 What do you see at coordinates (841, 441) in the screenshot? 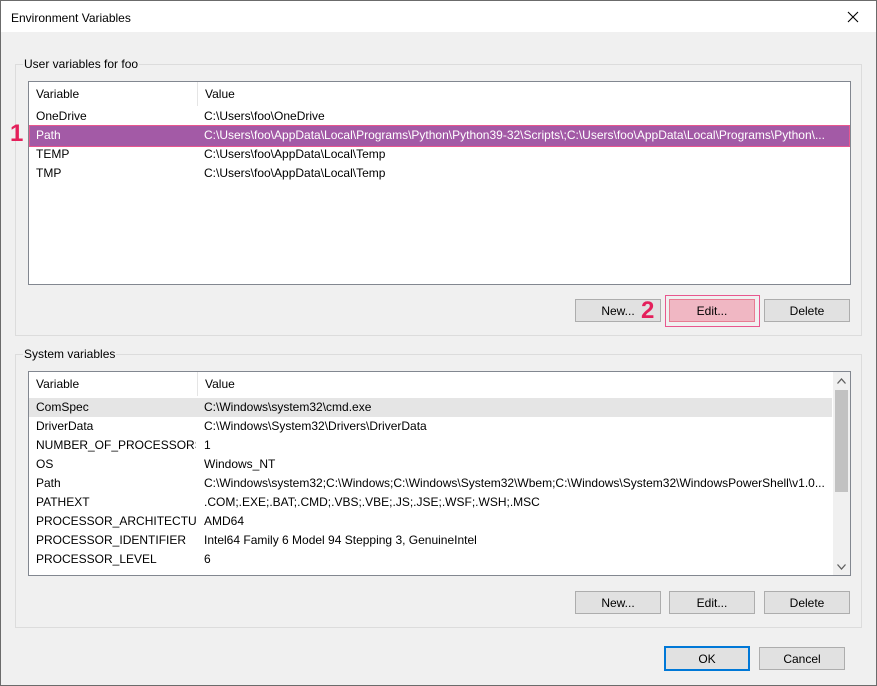
I see `scroll-thumb` at bounding box center [841, 441].